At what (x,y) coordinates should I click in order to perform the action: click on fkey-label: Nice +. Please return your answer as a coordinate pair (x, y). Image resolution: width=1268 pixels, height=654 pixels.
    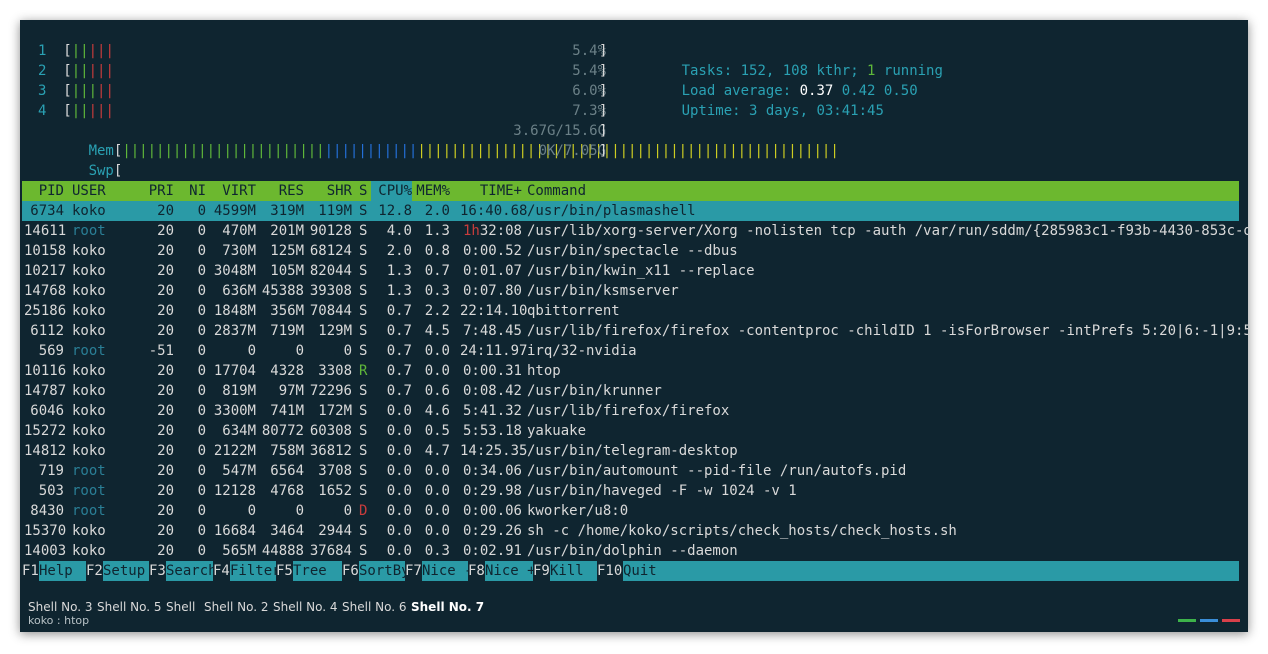
    Looking at the image, I should click on (510, 571).